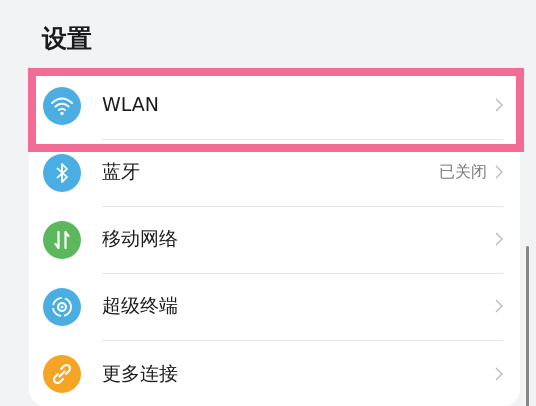 Image resolution: width=536 pixels, height=406 pixels. I want to click on item-label: 更多连接, so click(140, 374).